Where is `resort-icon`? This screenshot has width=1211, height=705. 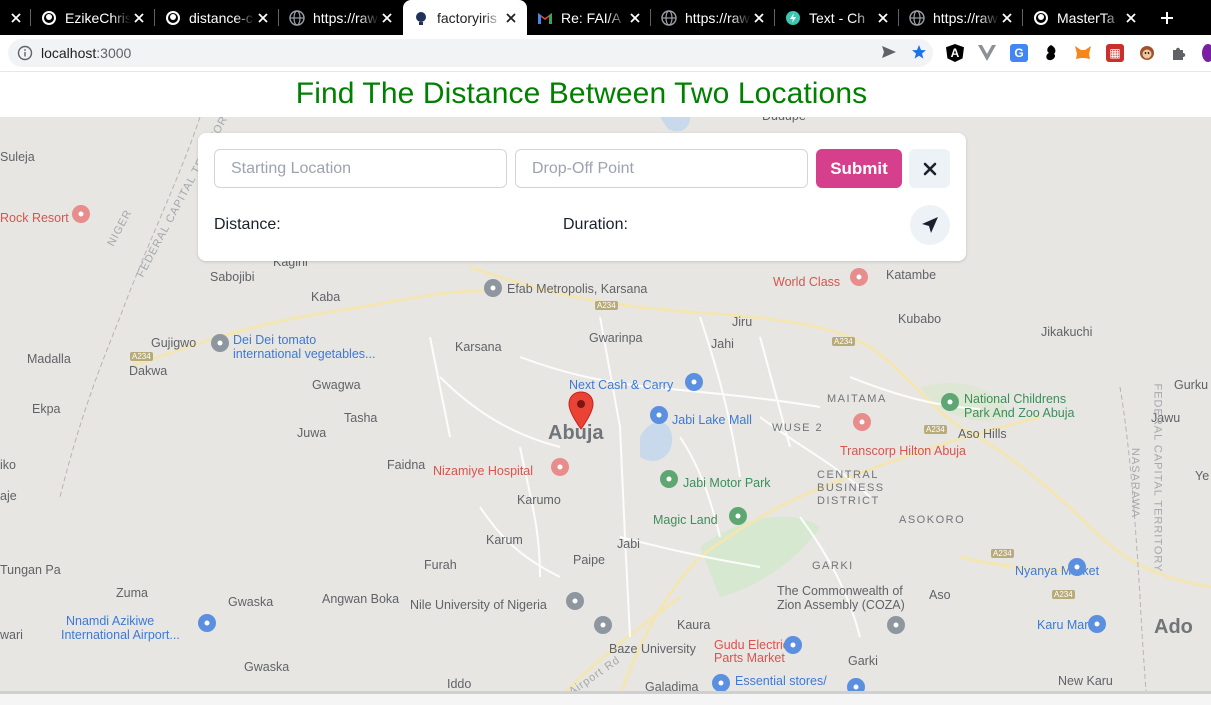 resort-icon is located at coordinates (81, 214).